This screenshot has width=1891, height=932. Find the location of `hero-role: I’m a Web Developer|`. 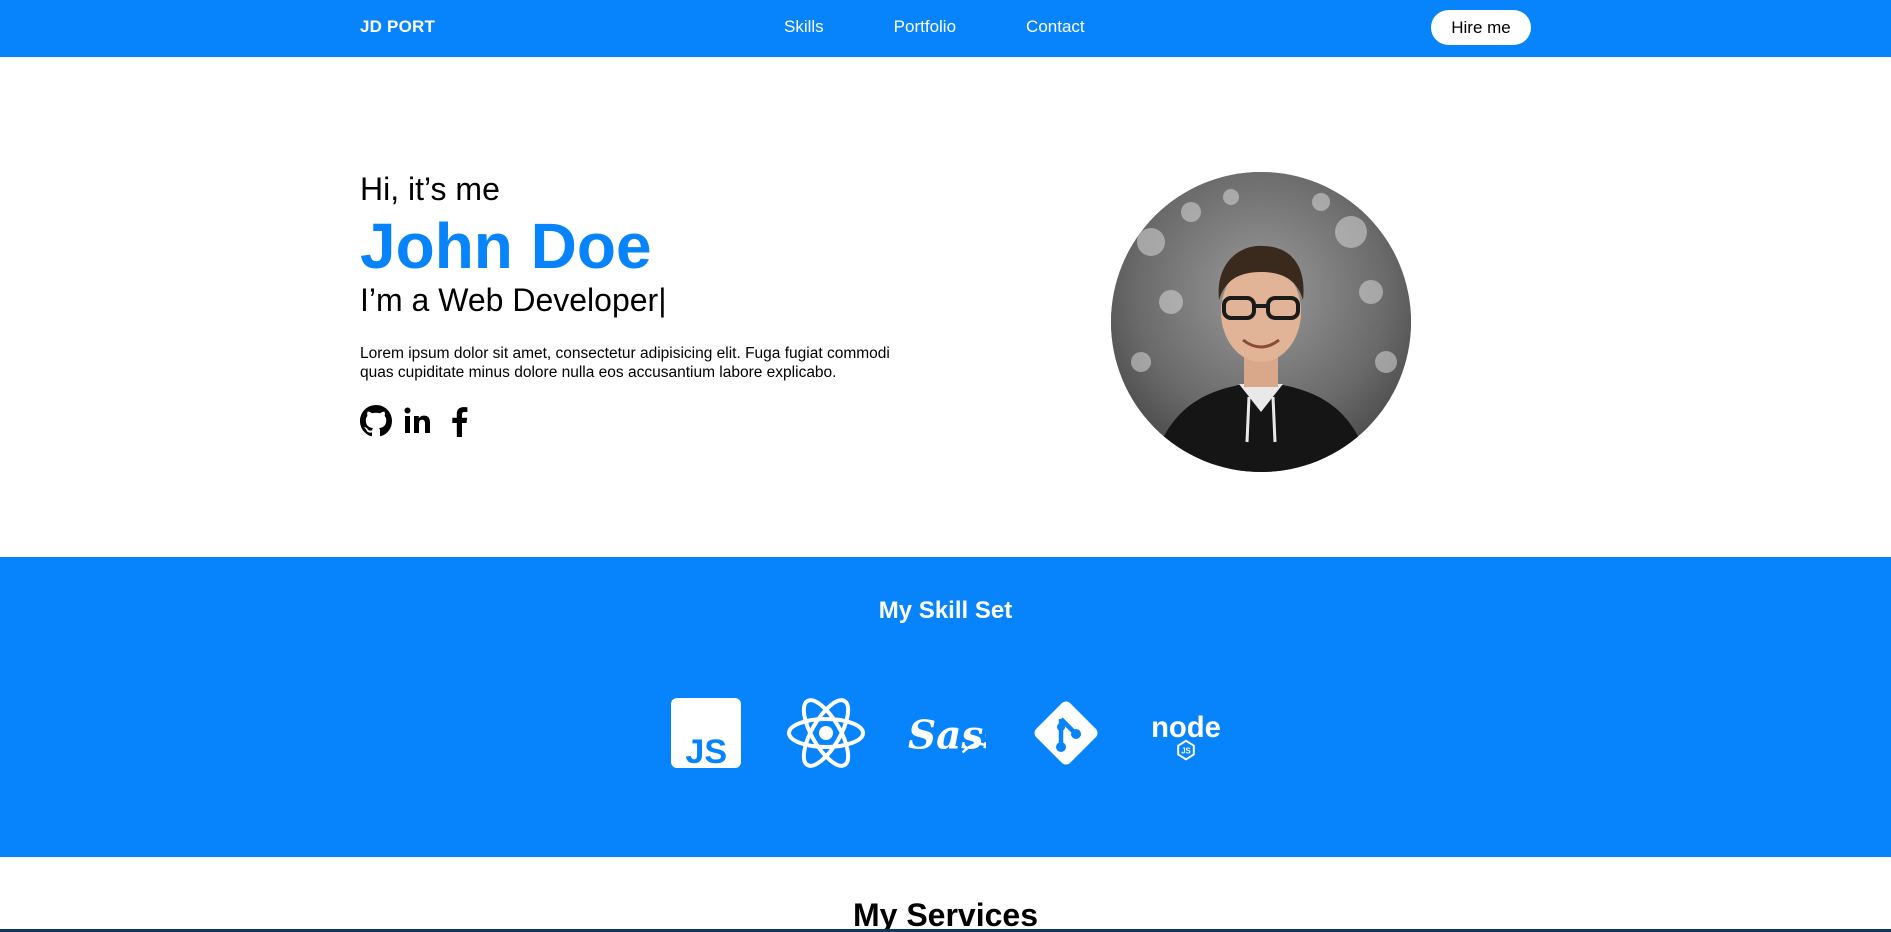

hero-role: I’m a Web Developer| is located at coordinates (513, 300).